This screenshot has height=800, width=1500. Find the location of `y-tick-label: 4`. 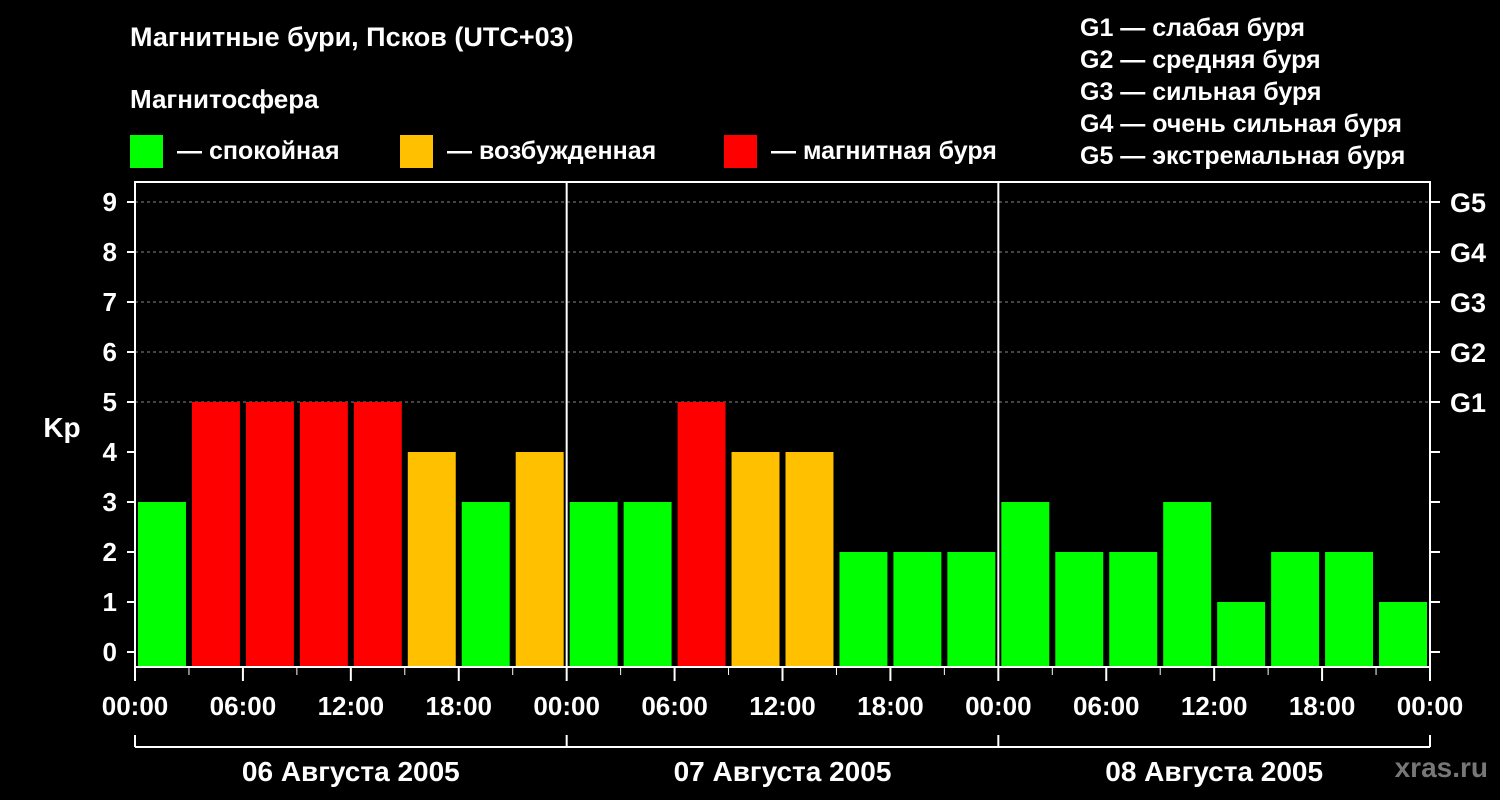

y-tick-label: 4 is located at coordinates (110, 452).